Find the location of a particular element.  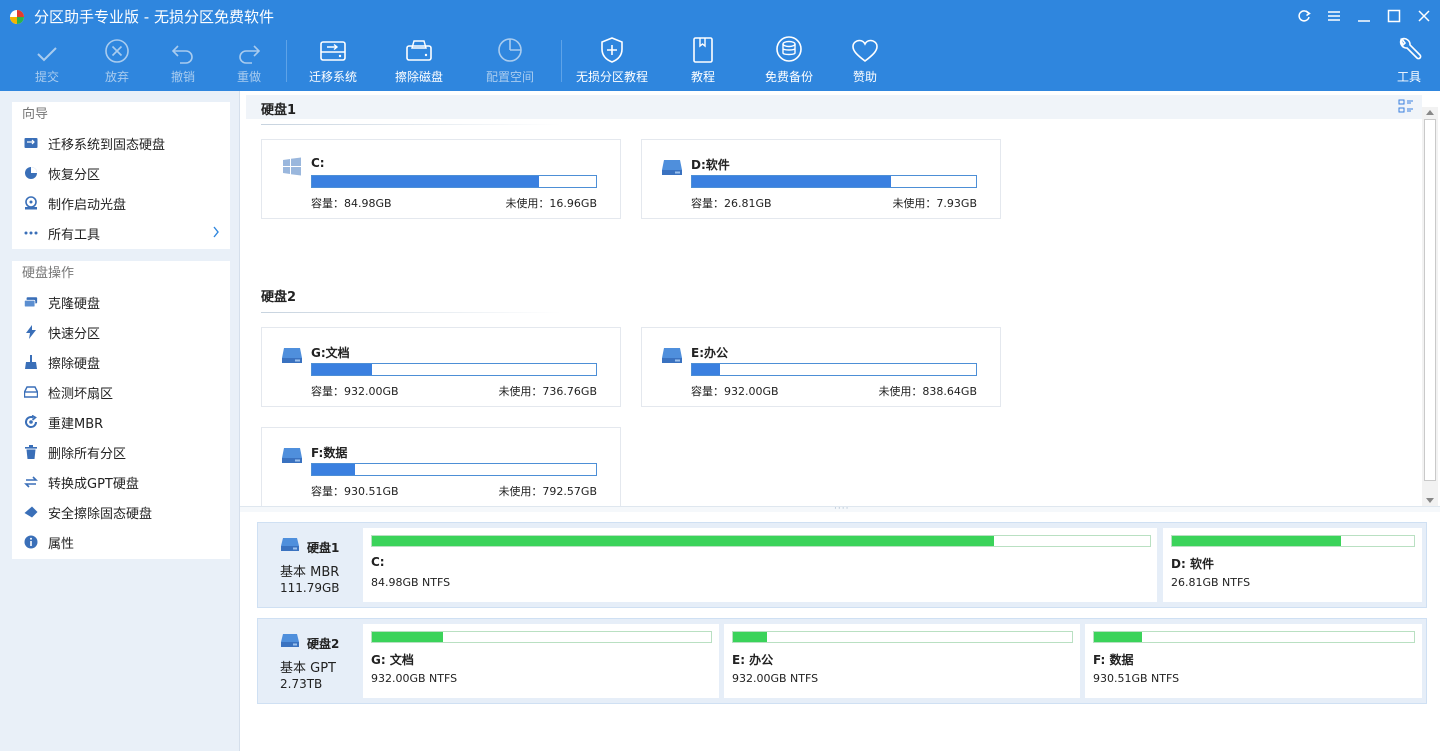

close-icon is located at coordinates (1424, 16).